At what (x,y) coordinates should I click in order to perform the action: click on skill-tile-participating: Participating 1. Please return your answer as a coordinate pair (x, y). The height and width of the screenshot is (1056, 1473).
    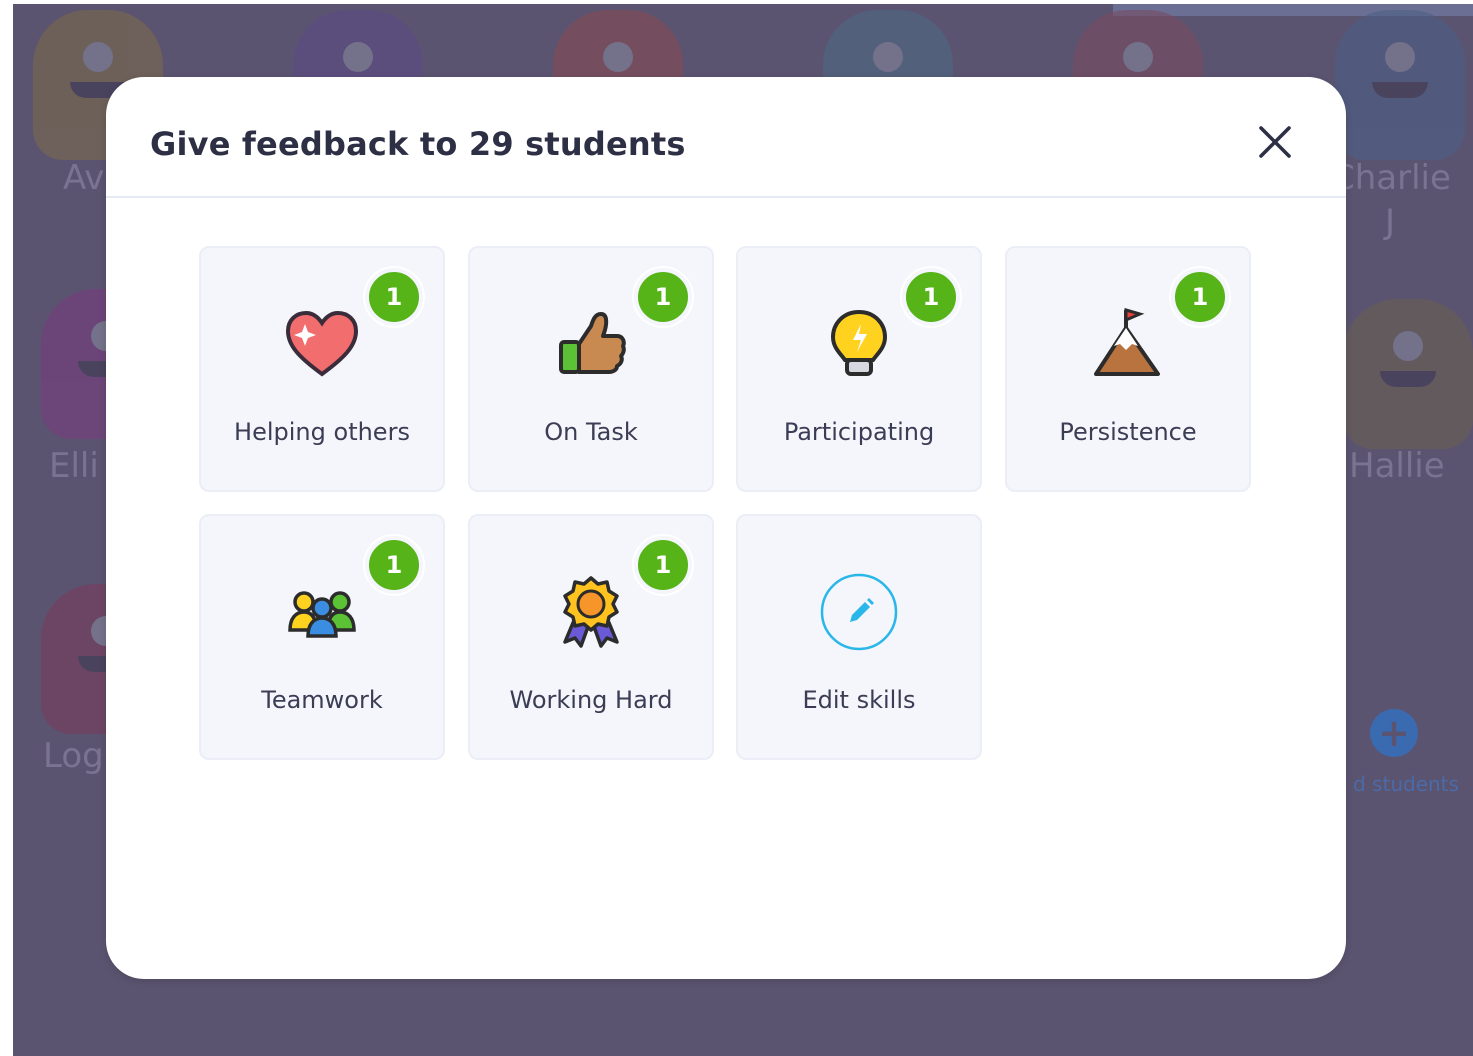
    Looking at the image, I should click on (859, 369).